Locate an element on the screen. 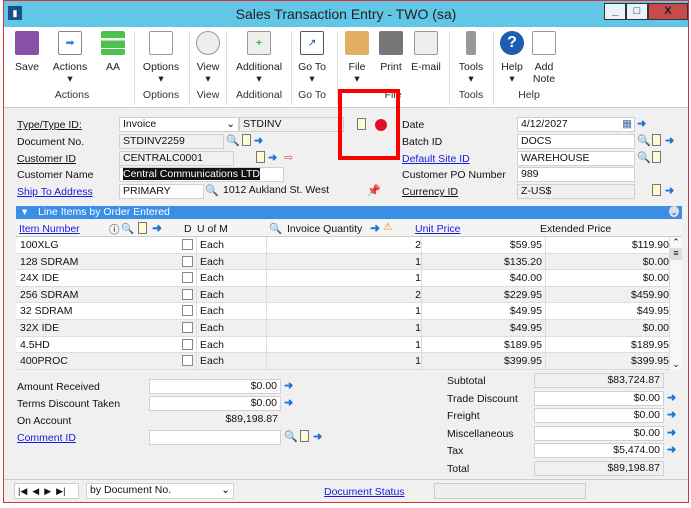 The width and height of the screenshot is (691, 508). table-row: 100XLG Each 2 $59.95 $119.90 is located at coordinates (342, 245).